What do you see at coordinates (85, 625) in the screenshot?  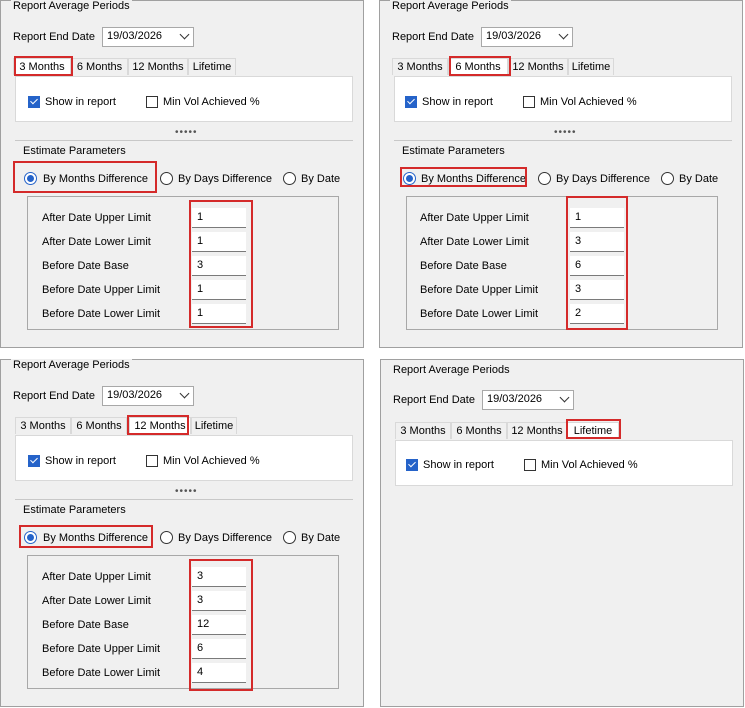 I see `param-label: Before Date Base` at bounding box center [85, 625].